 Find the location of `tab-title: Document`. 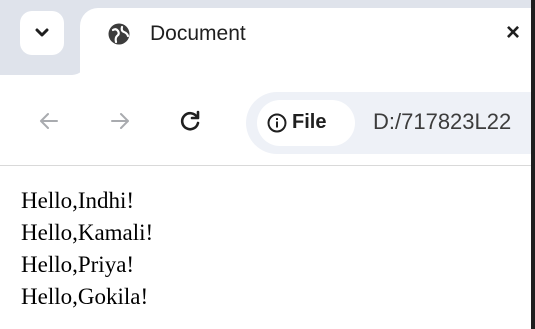

tab-title: Document is located at coordinates (198, 33).